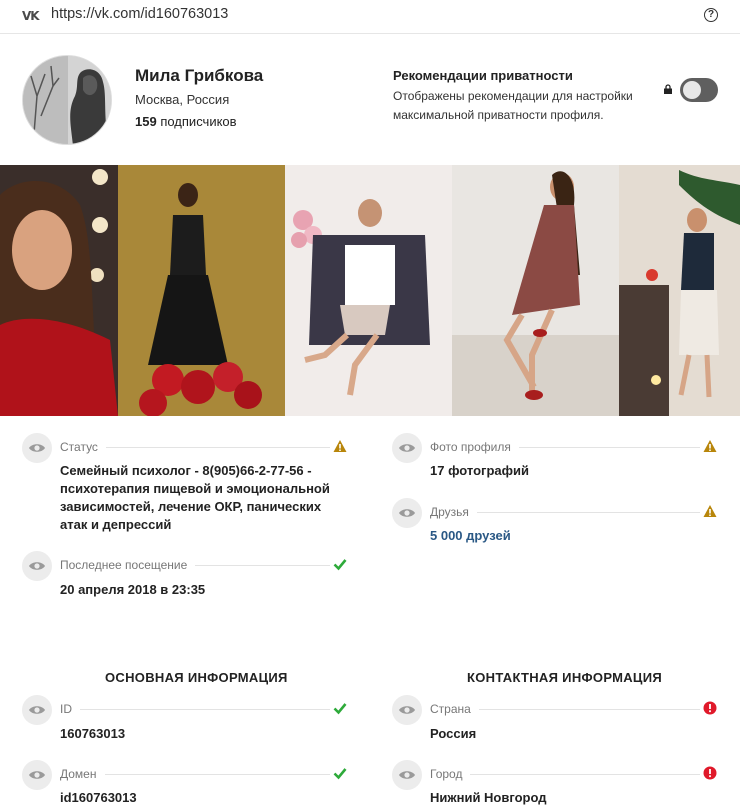  I want to click on field-country: Страна Россия, so click(555, 720).